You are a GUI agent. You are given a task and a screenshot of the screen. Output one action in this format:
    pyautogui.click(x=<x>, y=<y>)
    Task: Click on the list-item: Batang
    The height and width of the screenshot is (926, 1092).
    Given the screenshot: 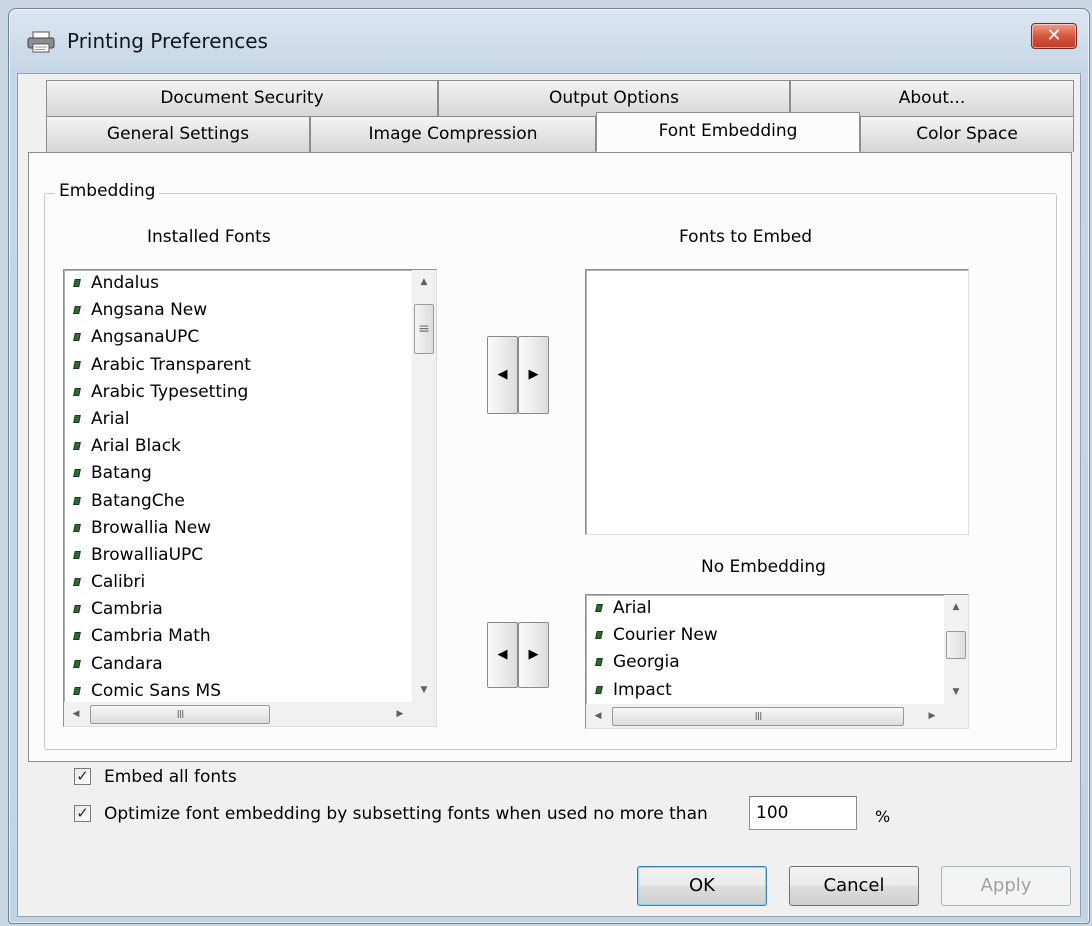 What is the action you would take?
    pyautogui.click(x=161, y=473)
    